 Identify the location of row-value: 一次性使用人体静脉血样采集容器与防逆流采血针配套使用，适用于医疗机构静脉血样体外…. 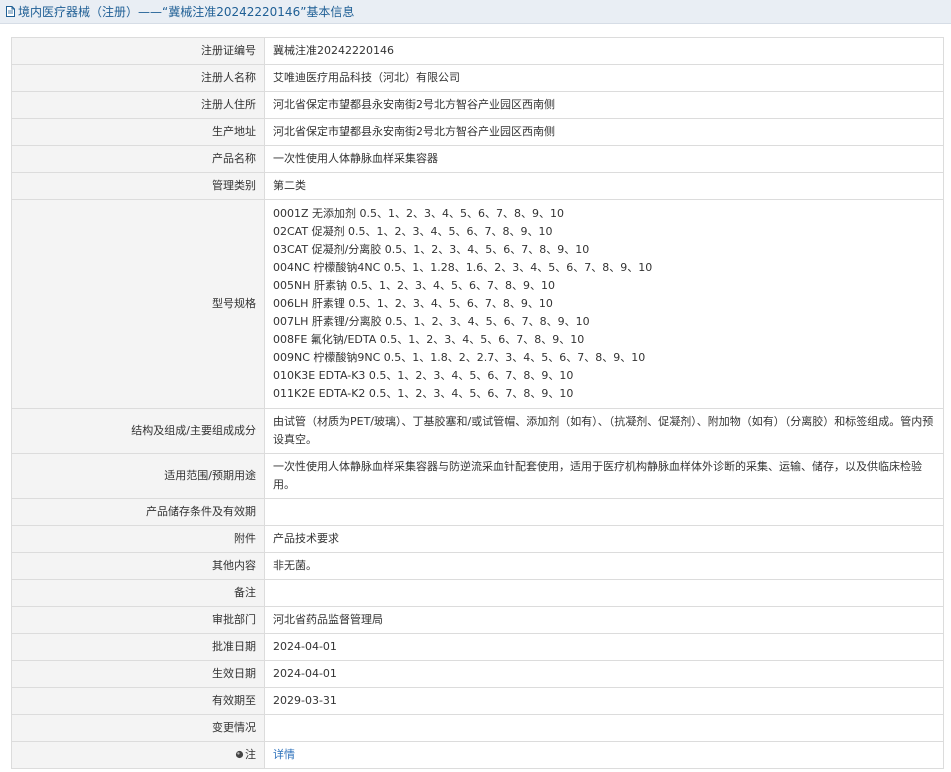
(604, 476).